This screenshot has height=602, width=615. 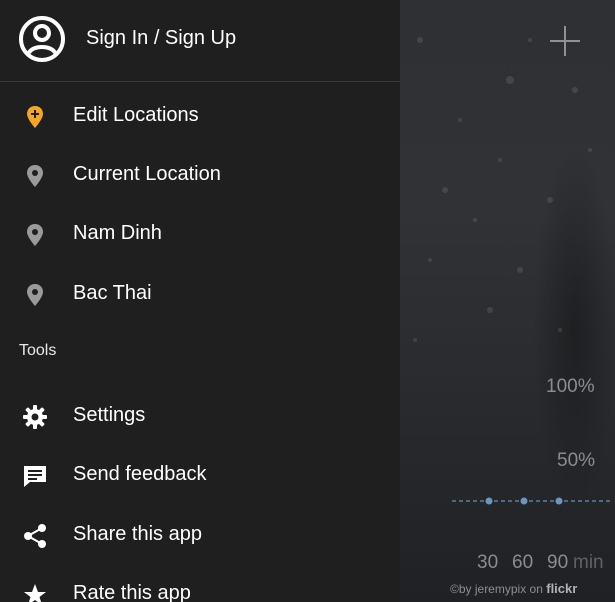 What do you see at coordinates (38, 350) in the screenshot?
I see `tools-section-title: Tools` at bounding box center [38, 350].